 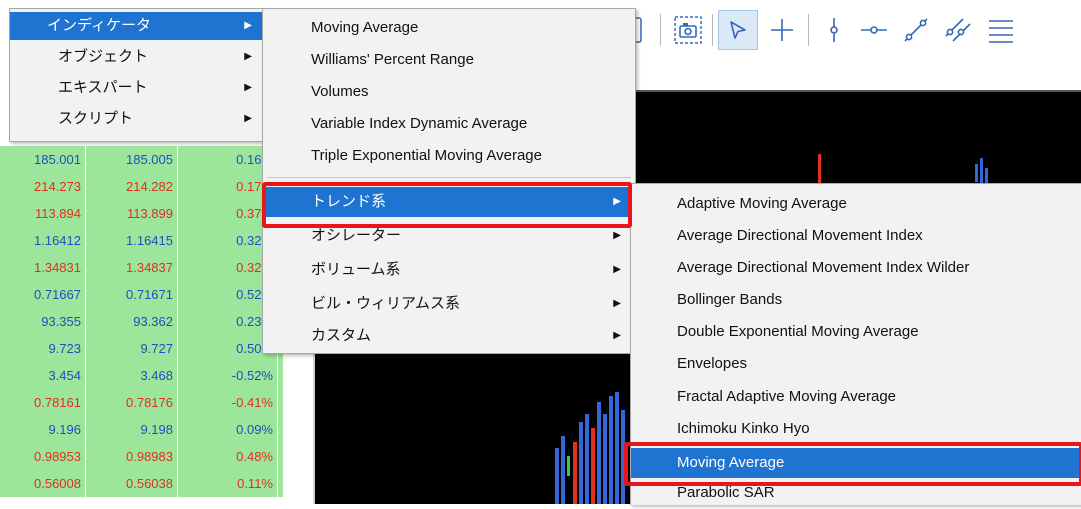 I want to click on menu-item-label: Envelopes, so click(x=712, y=363).